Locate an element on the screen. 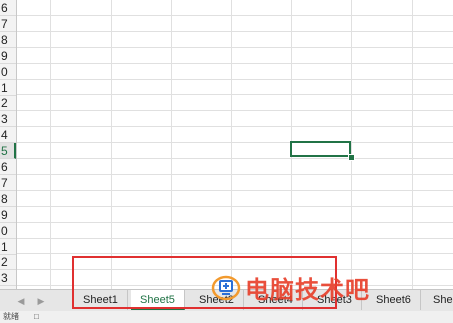  watermark-logo-icon is located at coordinates (226, 287).